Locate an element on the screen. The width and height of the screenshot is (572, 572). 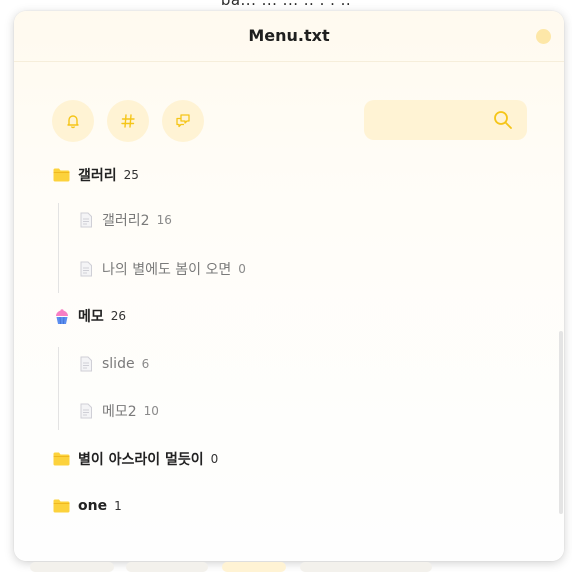
folder-label: one is located at coordinates (93, 506).